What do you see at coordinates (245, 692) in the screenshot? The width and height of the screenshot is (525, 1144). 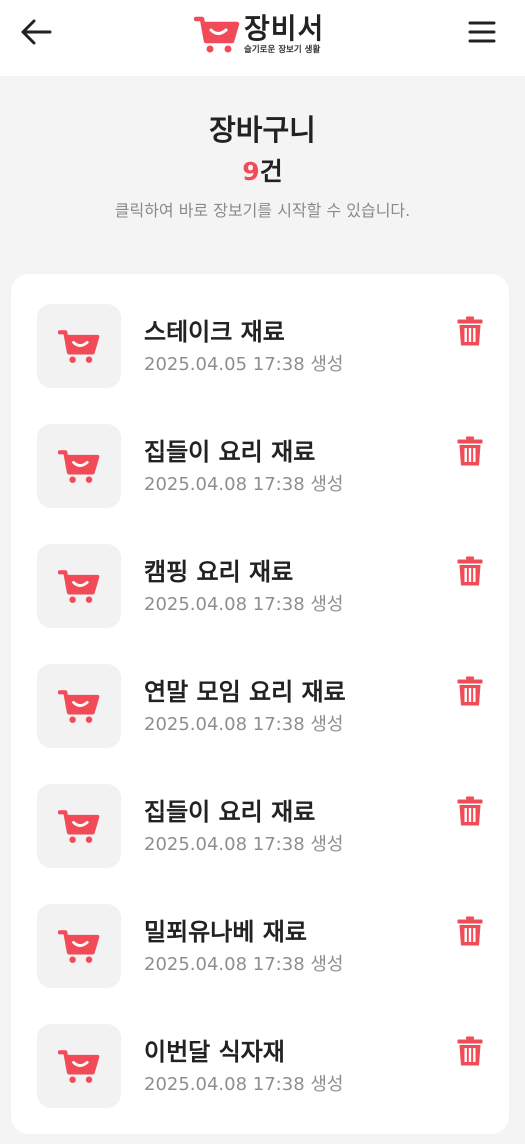 I see `cart-item-title: 연말 모임 요리 재료` at bounding box center [245, 692].